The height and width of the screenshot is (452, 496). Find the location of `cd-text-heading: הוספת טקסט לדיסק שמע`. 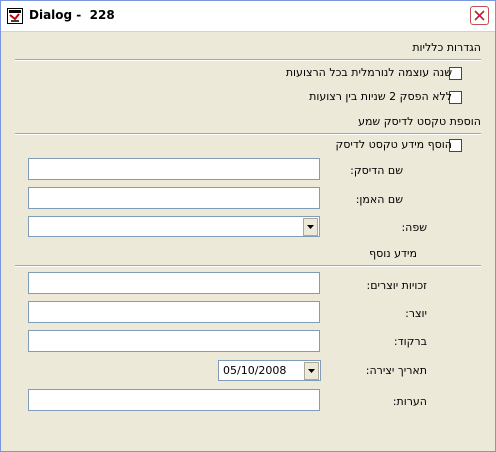

cd-text-heading: הוספת טקסט לדיסק שמע is located at coordinates (419, 121).